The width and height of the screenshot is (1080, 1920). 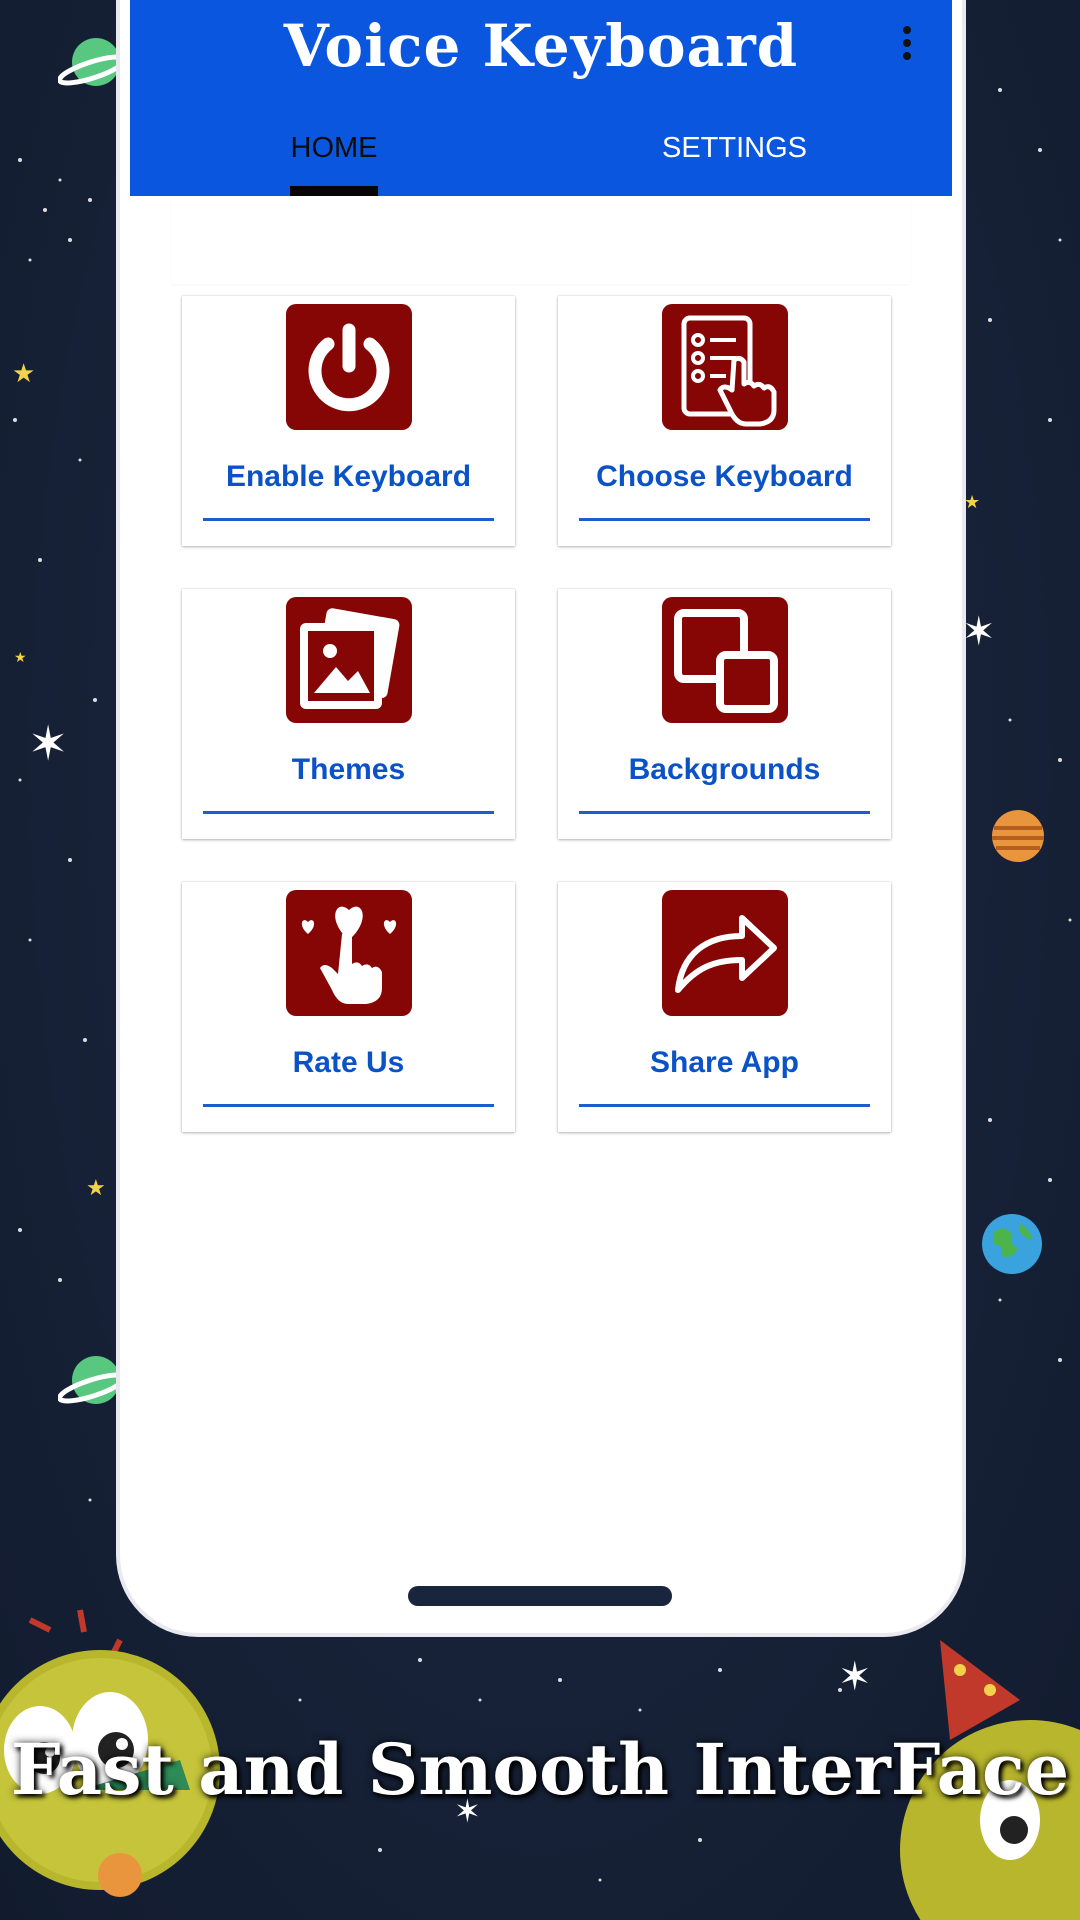 What do you see at coordinates (725, 953) in the screenshot?
I see `share-arrow-icon` at bounding box center [725, 953].